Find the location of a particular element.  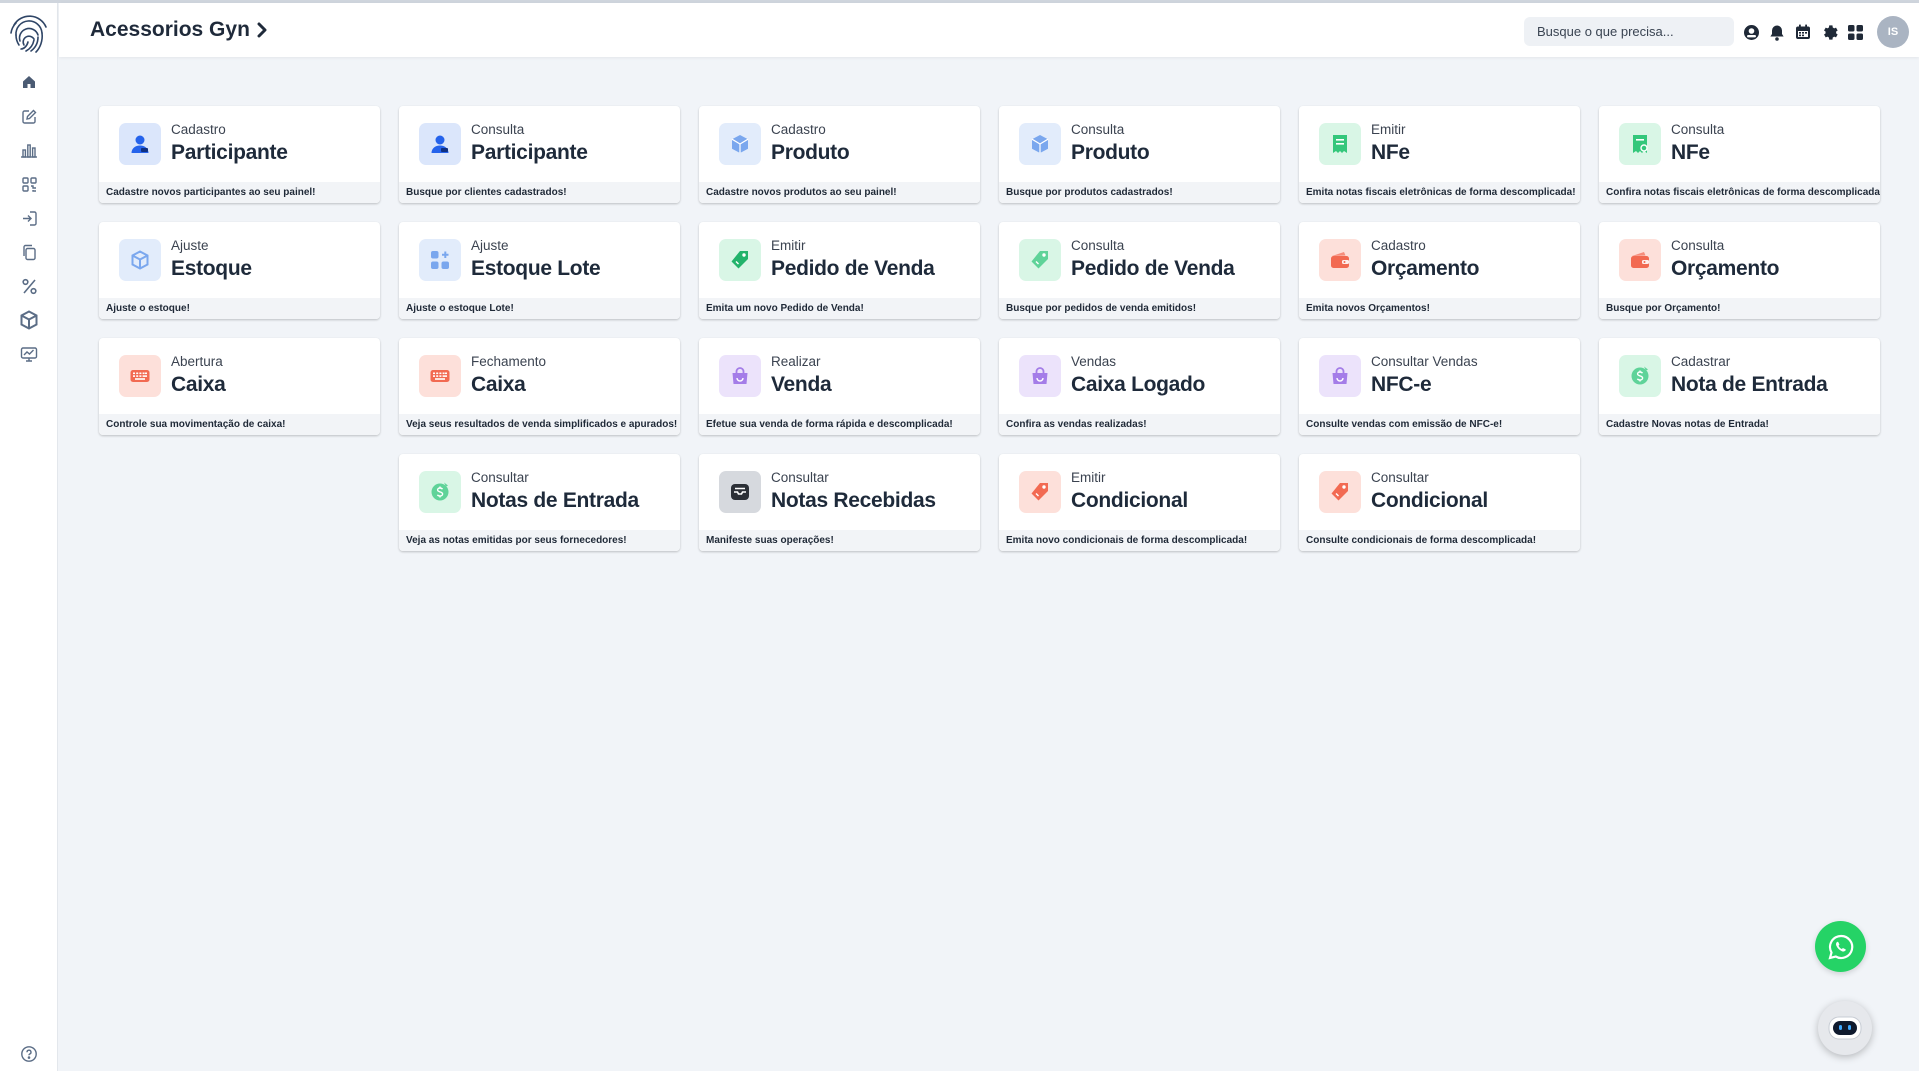

whatsapp-button is located at coordinates (1840, 946).